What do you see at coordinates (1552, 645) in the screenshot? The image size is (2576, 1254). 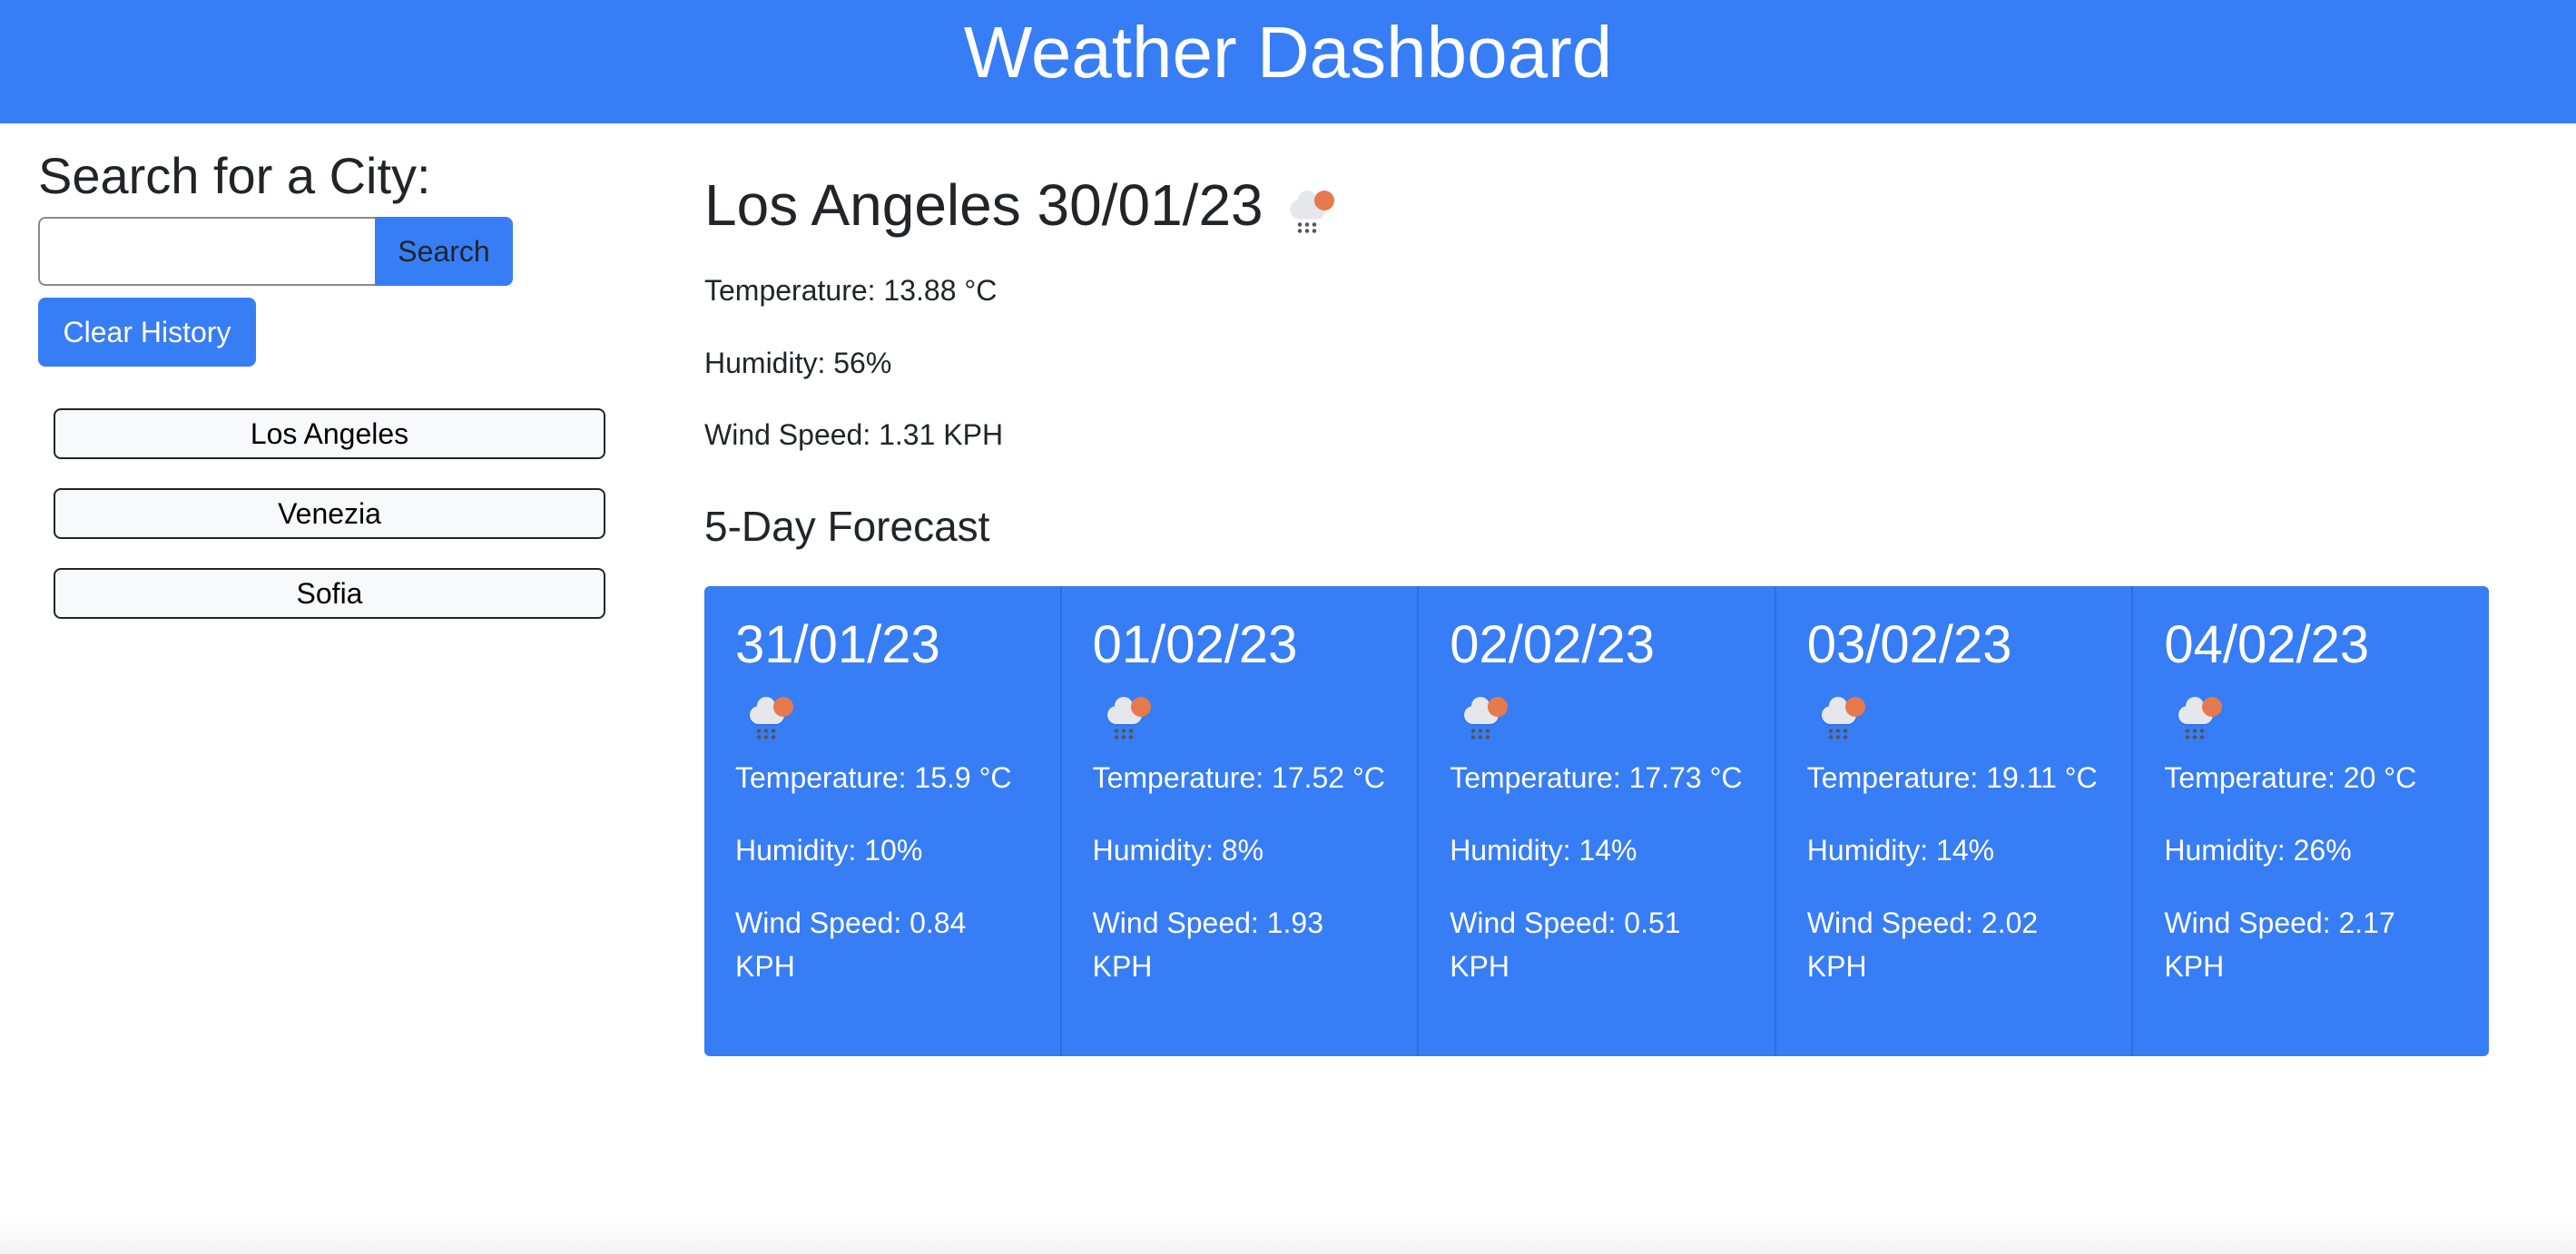 I see `forecast-date: 02/02/23` at bounding box center [1552, 645].